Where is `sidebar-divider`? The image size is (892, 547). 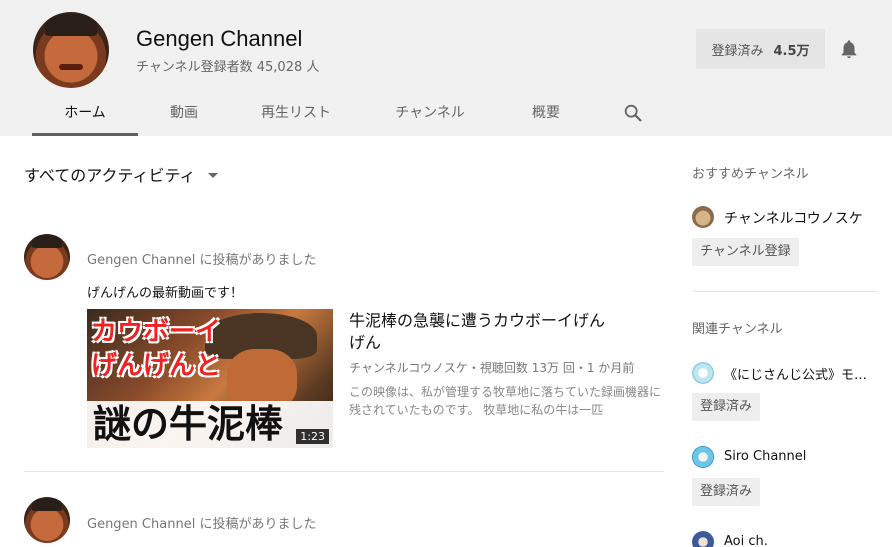 sidebar-divider is located at coordinates (785, 291).